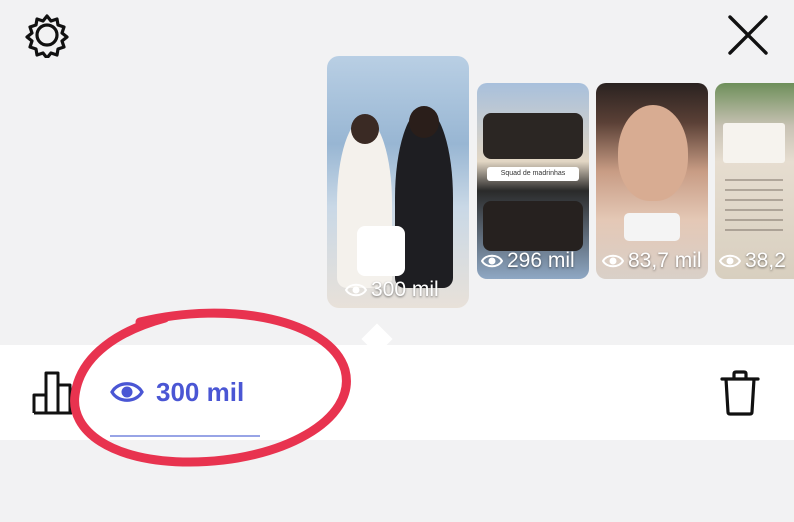 This screenshot has height=522, width=794. Describe the element at coordinates (185, 436) in the screenshot. I see `viewers-tab-indicator` at that location.